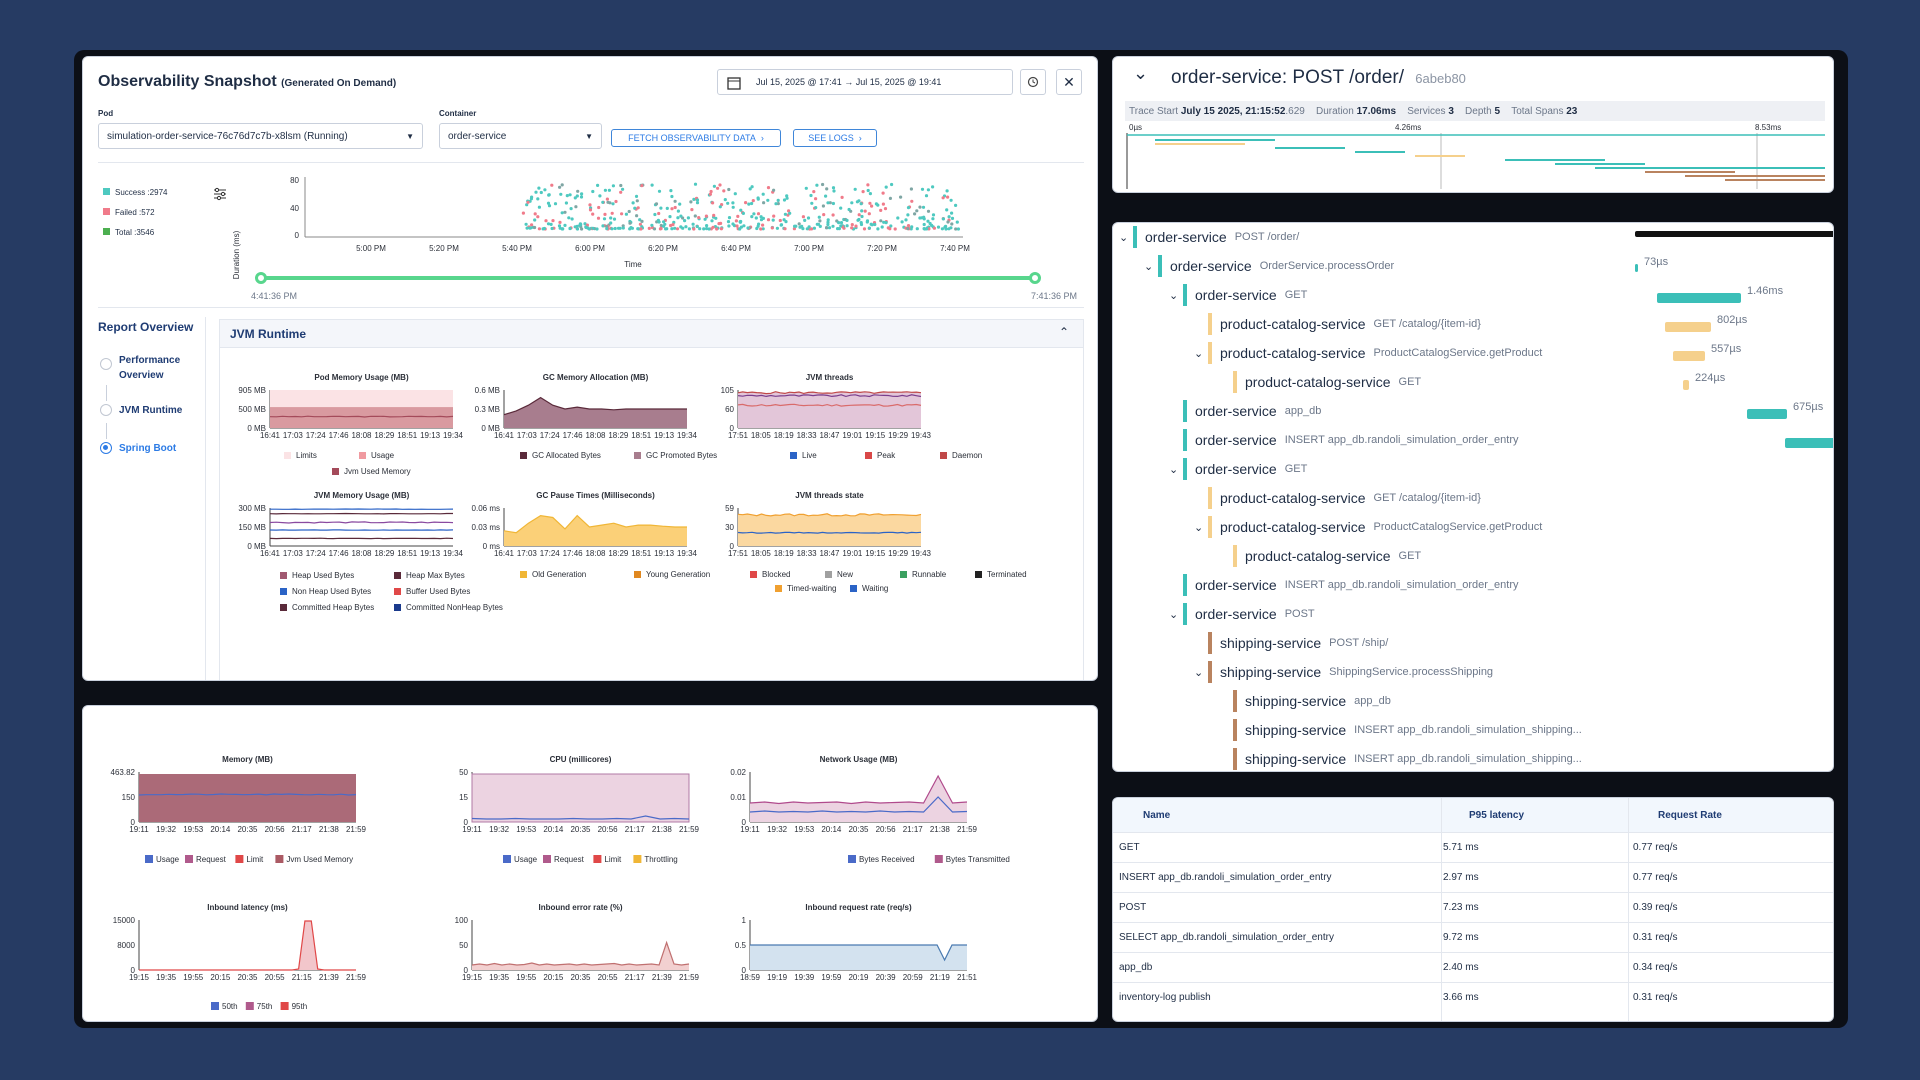  What do you see at coordinates (148, 370) in the screenshot?
I see `report-nav-performance: Performance Overview` at bounding box center [148, 370].